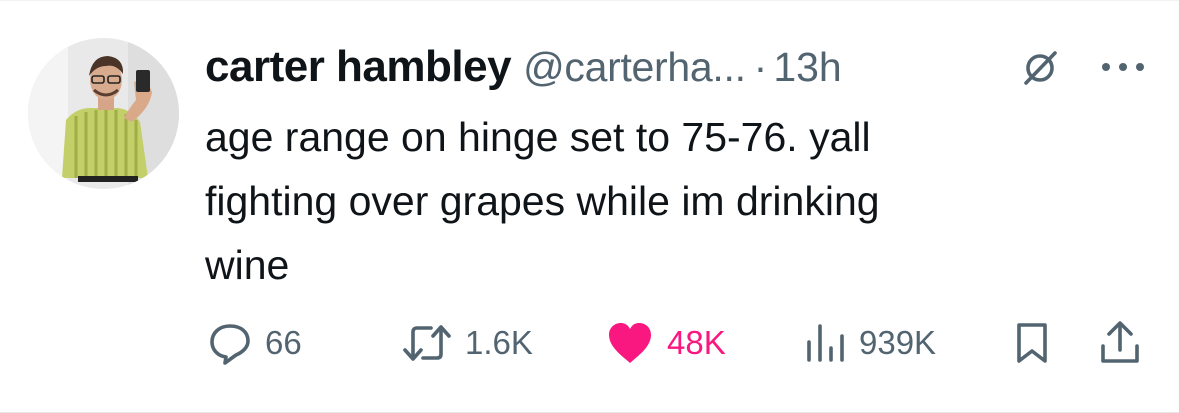 The image size is (1179, 413). I want to click on bookmark-icon, so click(1032, 343).